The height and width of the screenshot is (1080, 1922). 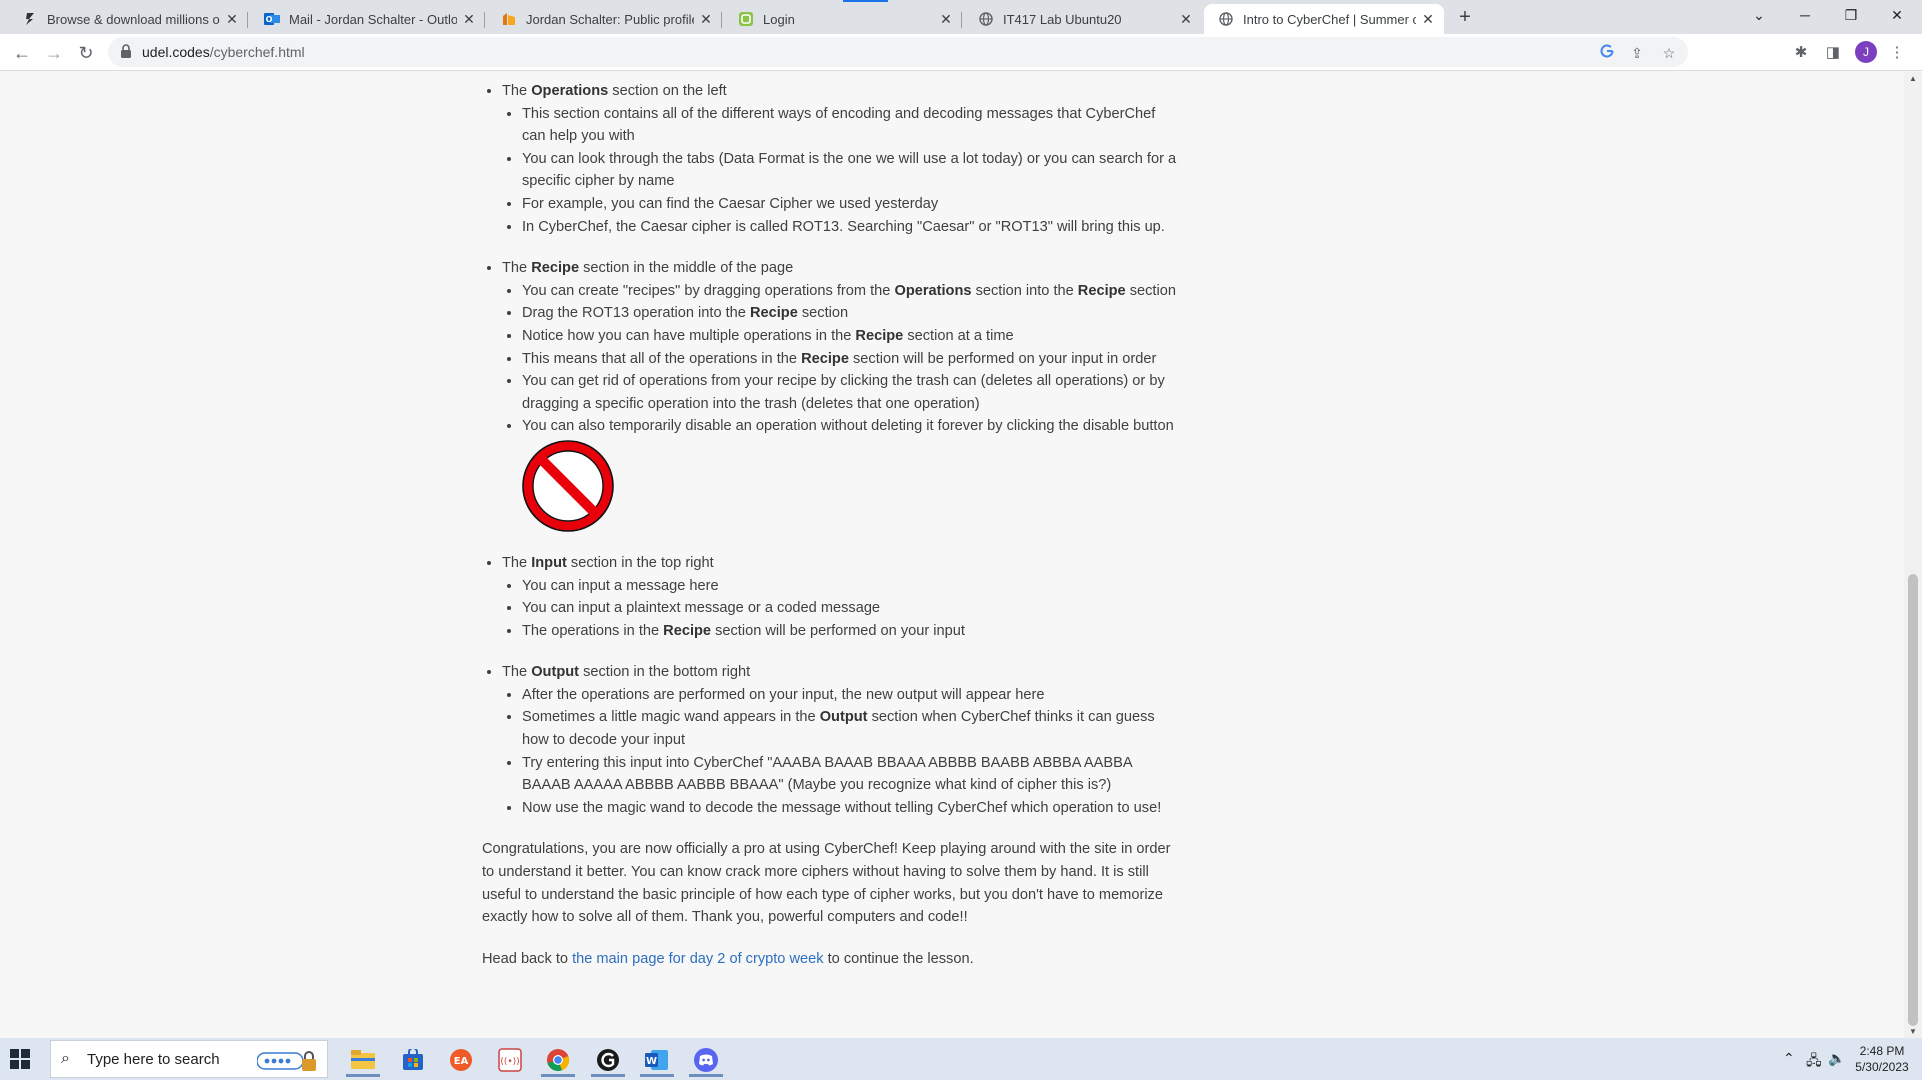 What do you see at coordinates (1801, 53) in the screenshot?
I see `extensions-icon: ✱` at bounding box center [1801, 53].